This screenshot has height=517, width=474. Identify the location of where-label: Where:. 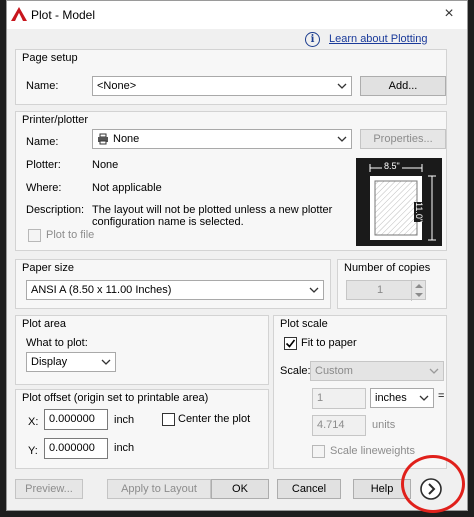
(44, 188).